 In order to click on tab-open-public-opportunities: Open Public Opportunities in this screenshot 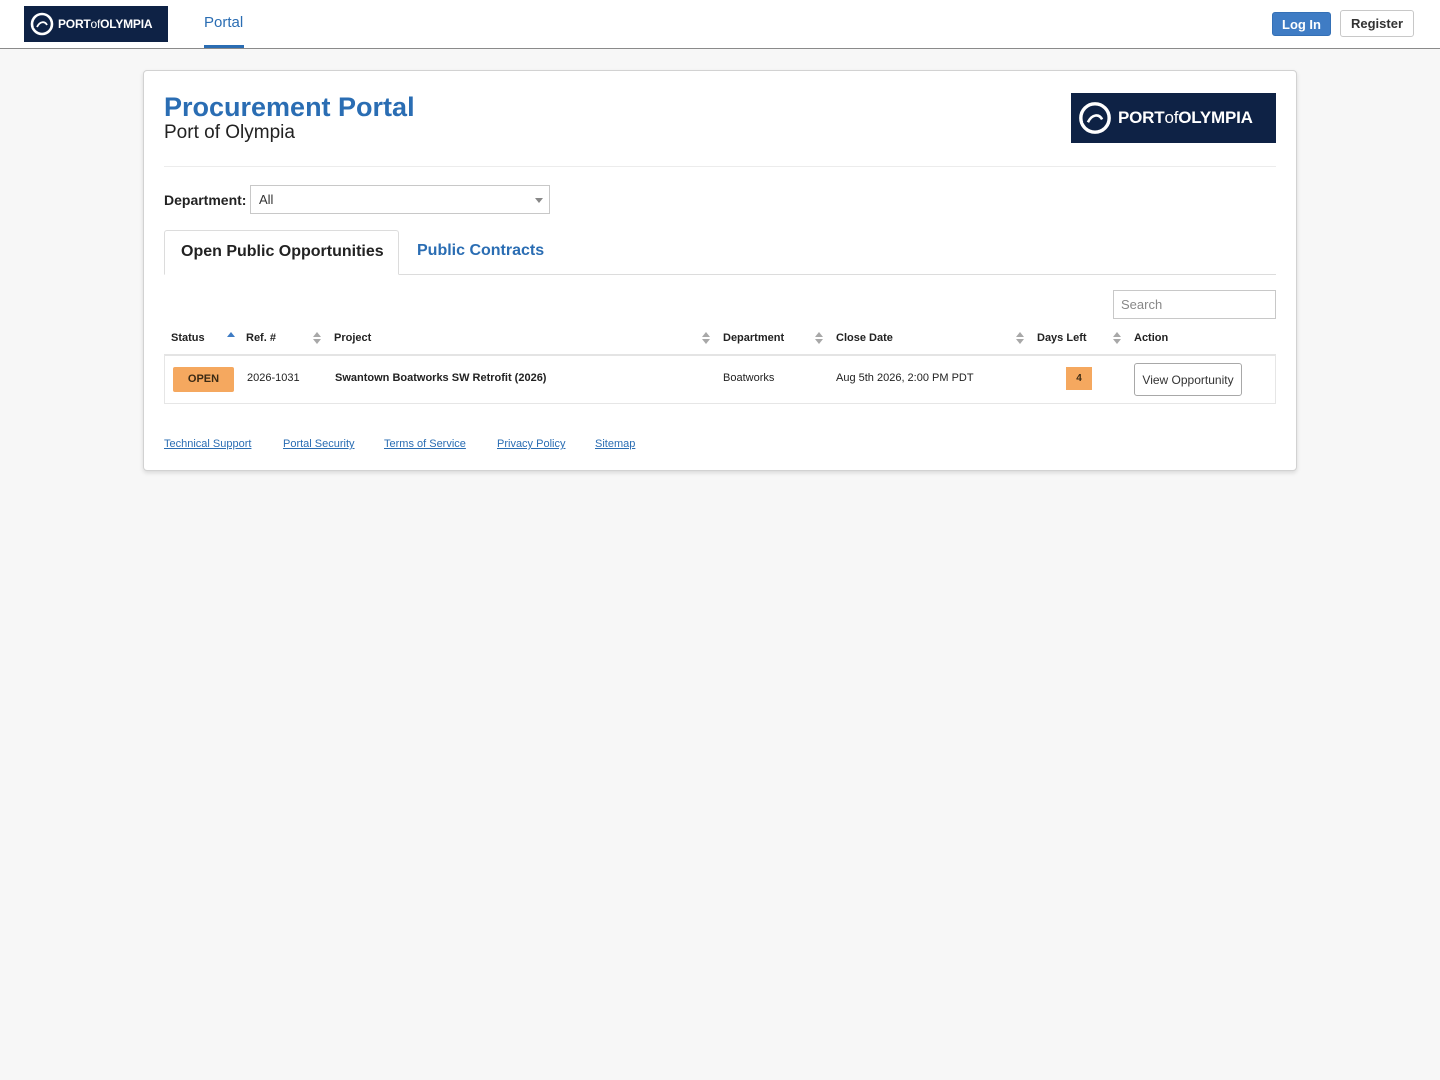, I will do `click(281, 252)`.